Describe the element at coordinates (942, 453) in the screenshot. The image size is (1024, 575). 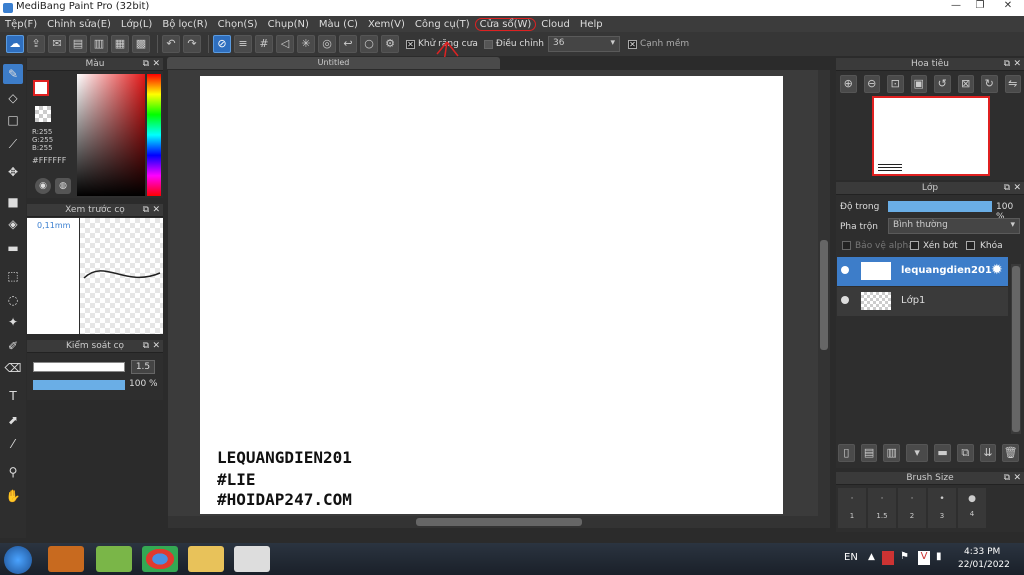
I see `folder-icon: ▬` at that location.